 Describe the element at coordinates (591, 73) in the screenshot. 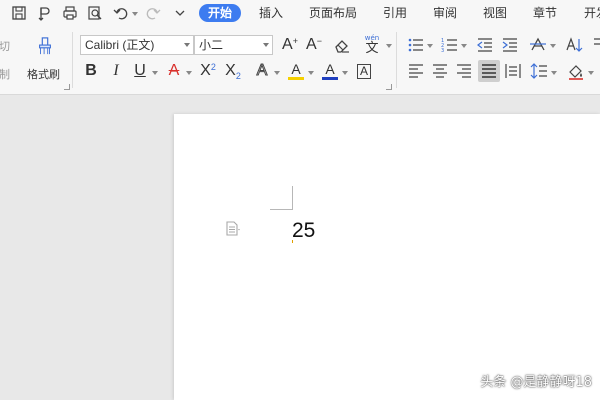

I see `shading-dropdown-icon` at that location.